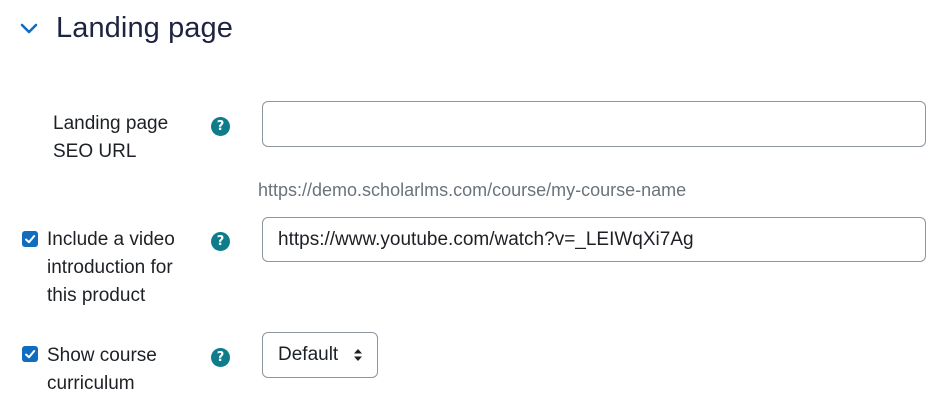  Describe the element at coordinates (110, 138) in the screenshot. I see `seo-url-label: Landing page SEO URL` at that location.